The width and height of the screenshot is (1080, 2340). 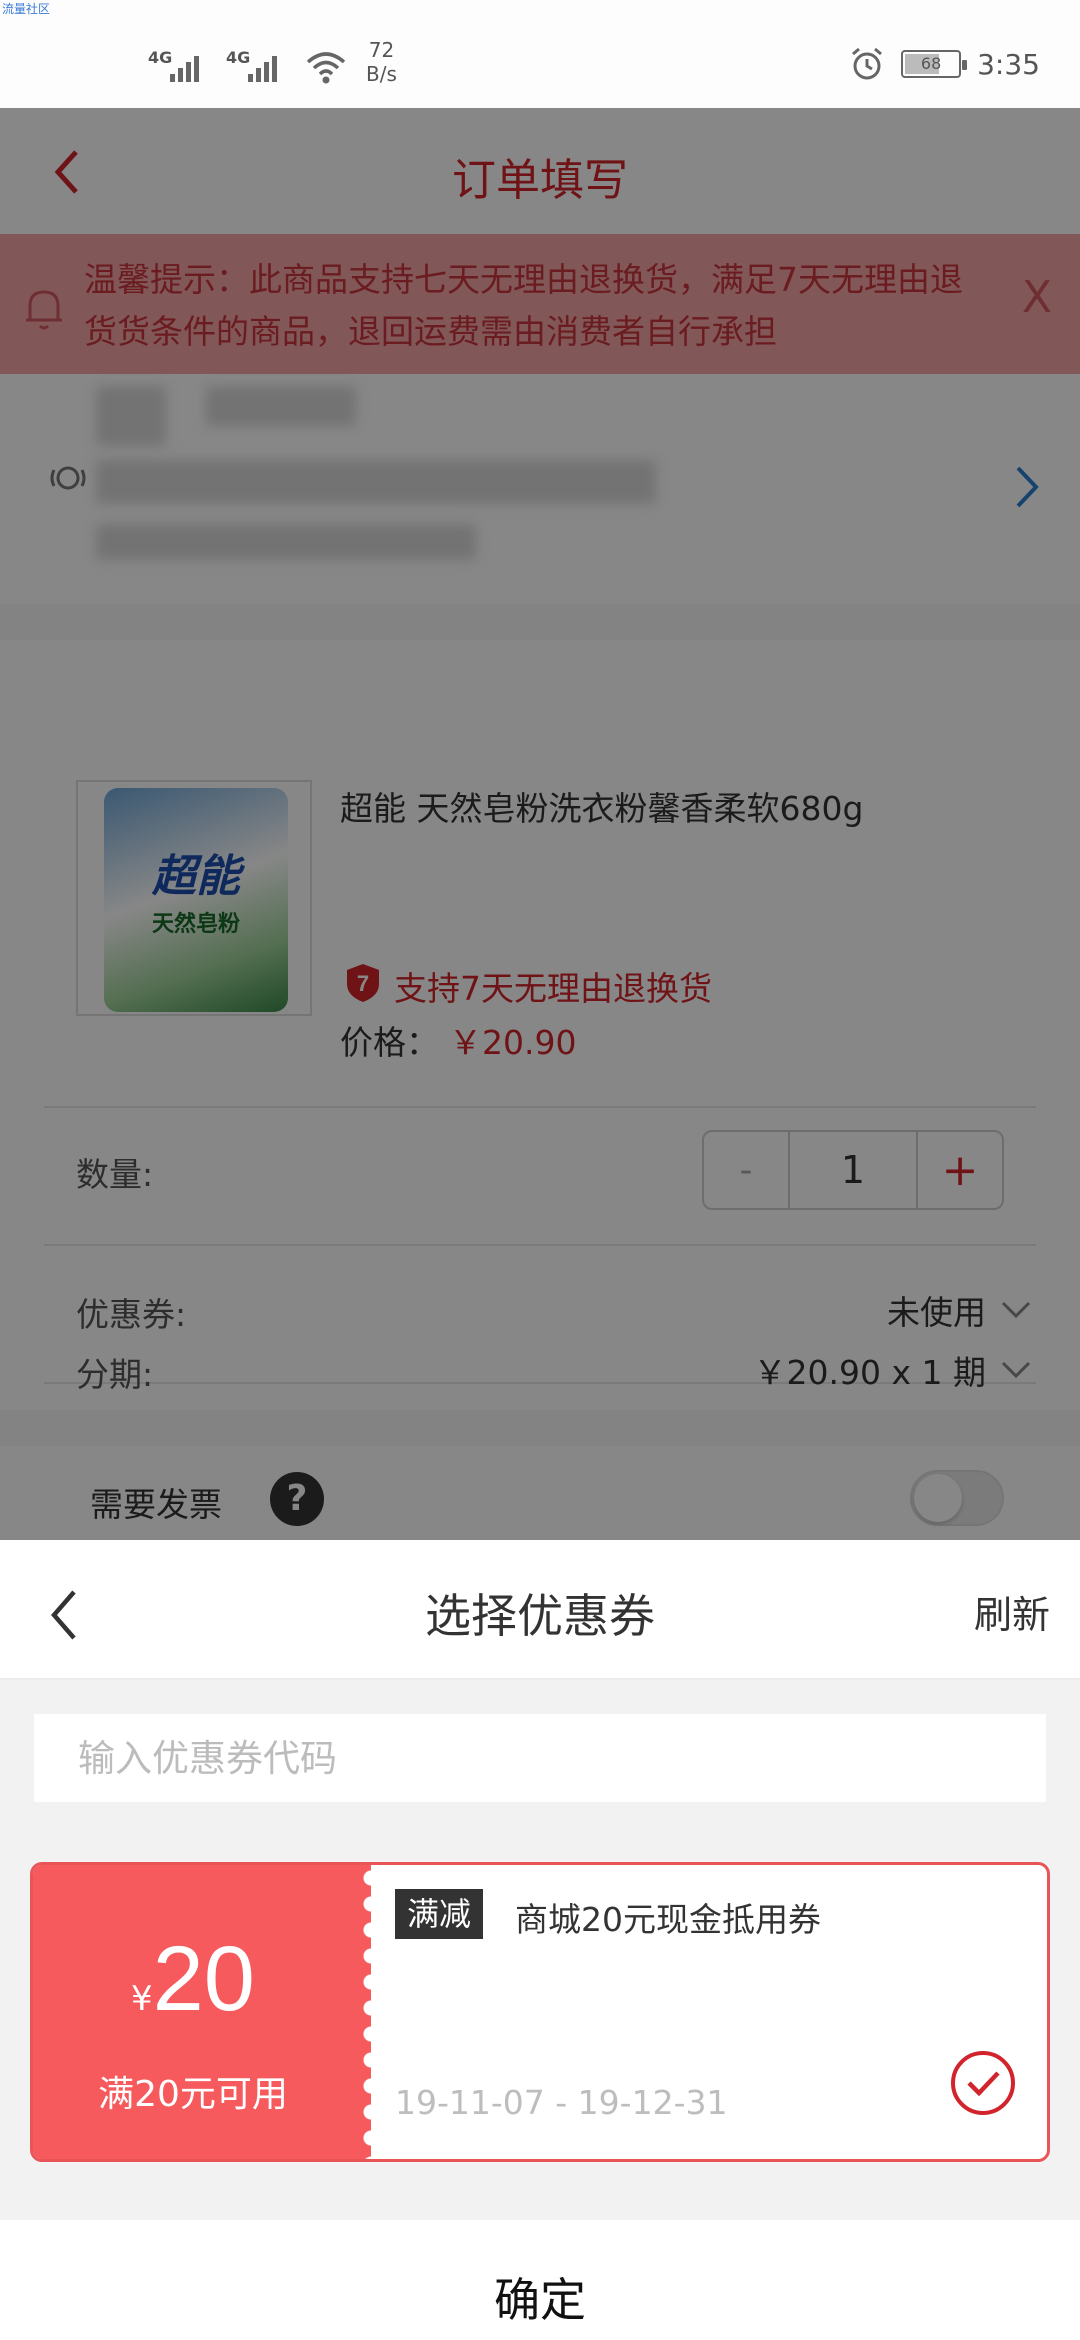 I want to click on confirm-button: 确定, so click(x=540, y=2280).